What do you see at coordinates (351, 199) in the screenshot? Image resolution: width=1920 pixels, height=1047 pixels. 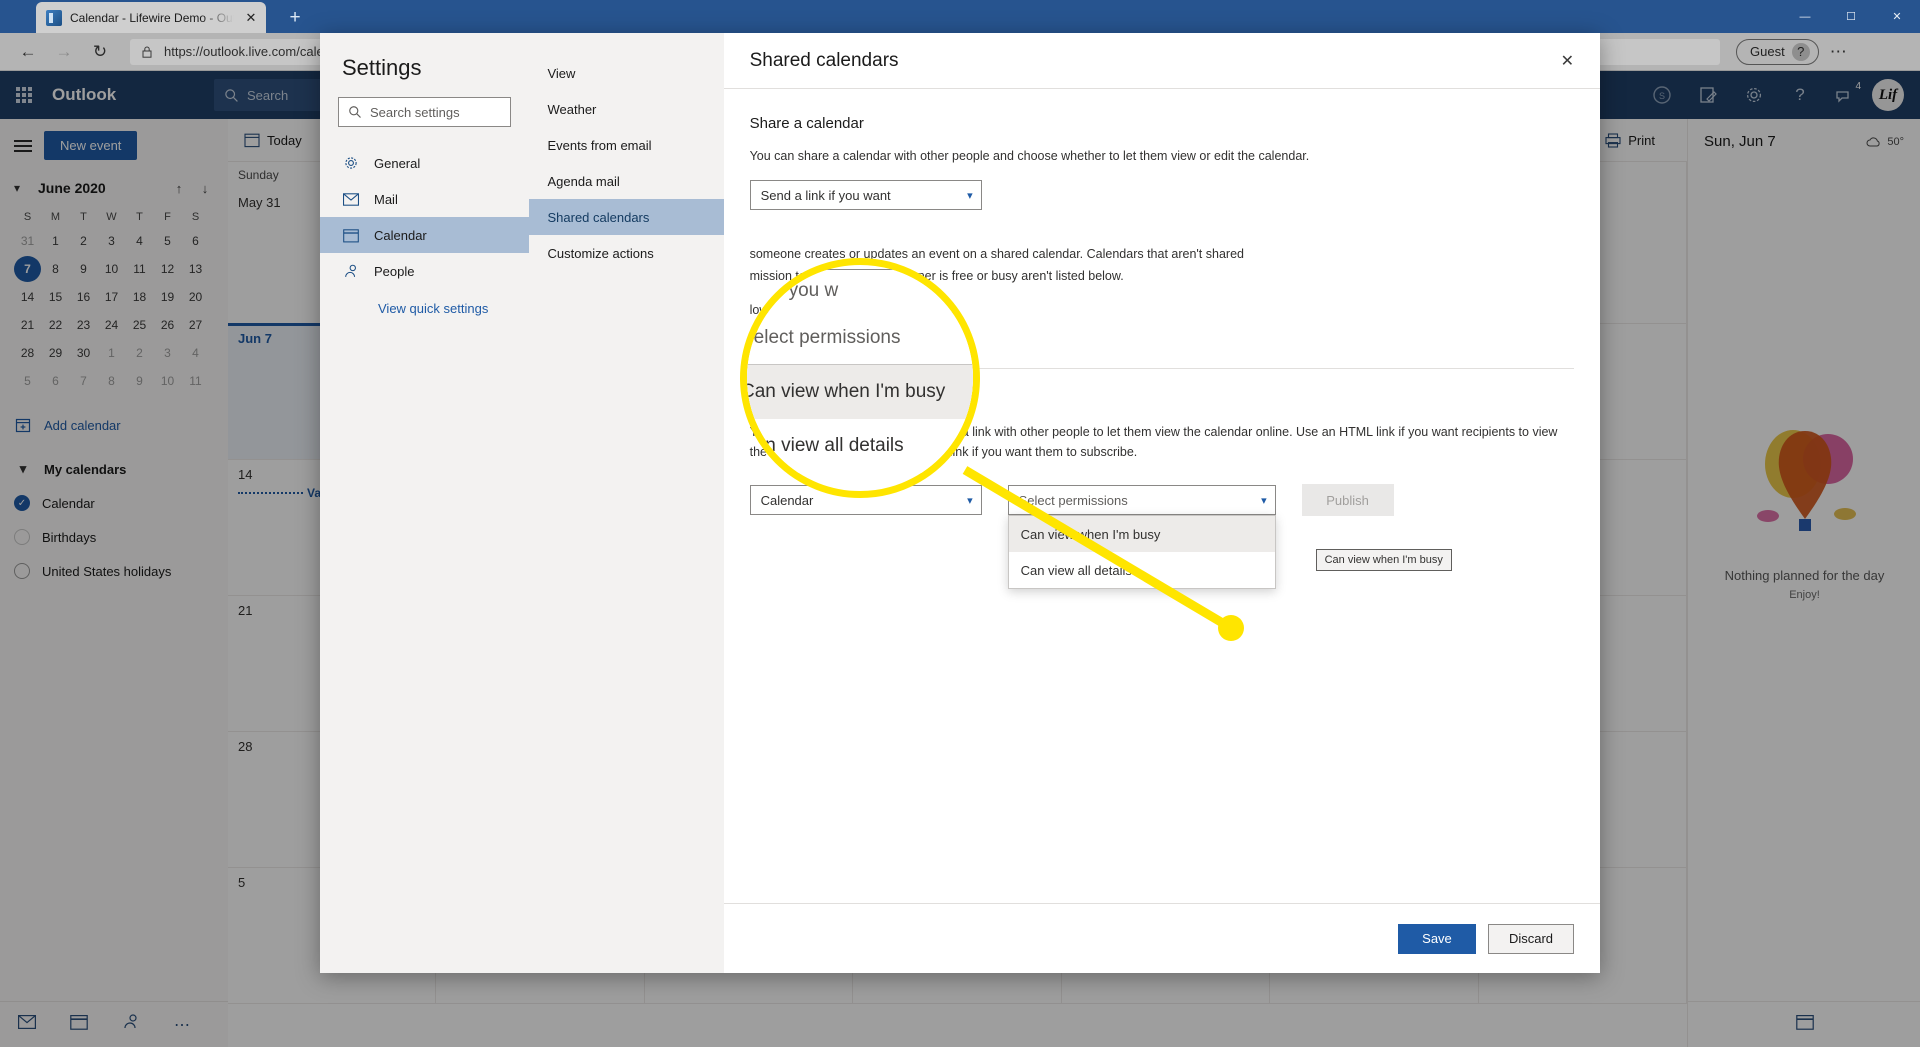 I see `mail-icon` at bounding box center [351, 199].